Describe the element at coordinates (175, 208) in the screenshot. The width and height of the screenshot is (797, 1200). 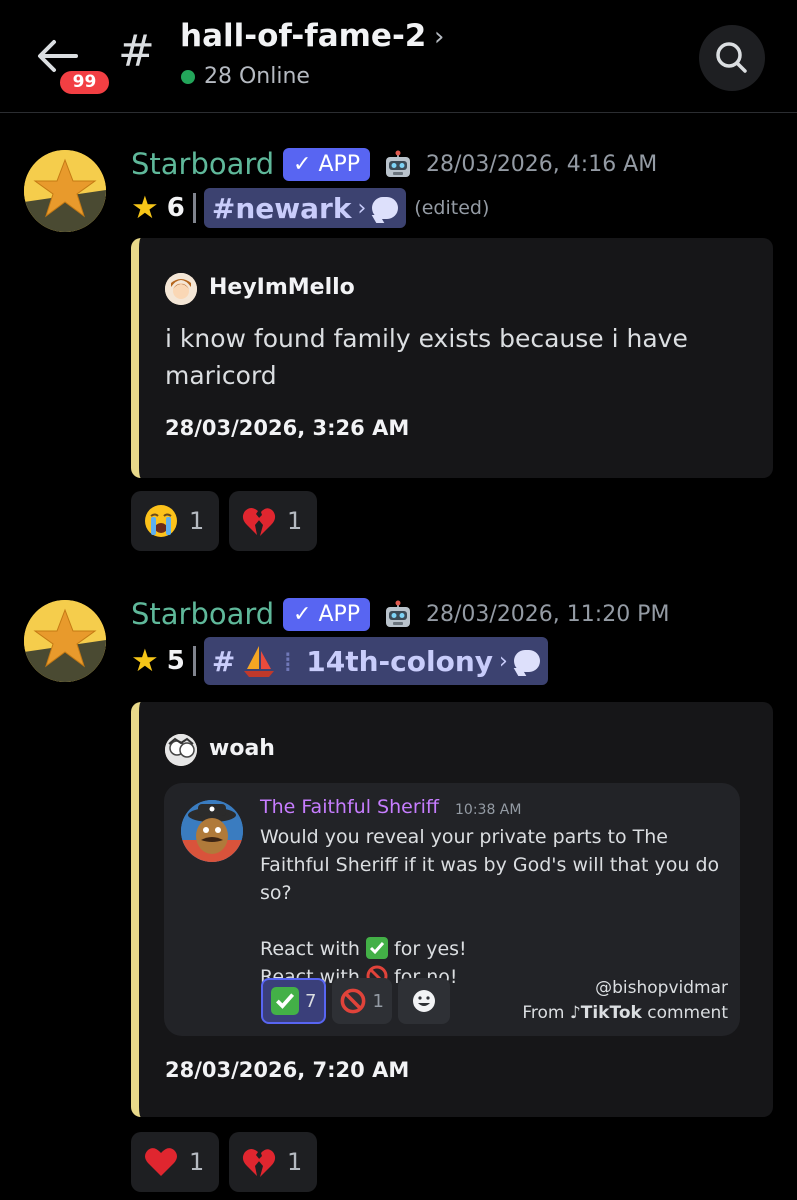
I see `star-count: 6` at that location.